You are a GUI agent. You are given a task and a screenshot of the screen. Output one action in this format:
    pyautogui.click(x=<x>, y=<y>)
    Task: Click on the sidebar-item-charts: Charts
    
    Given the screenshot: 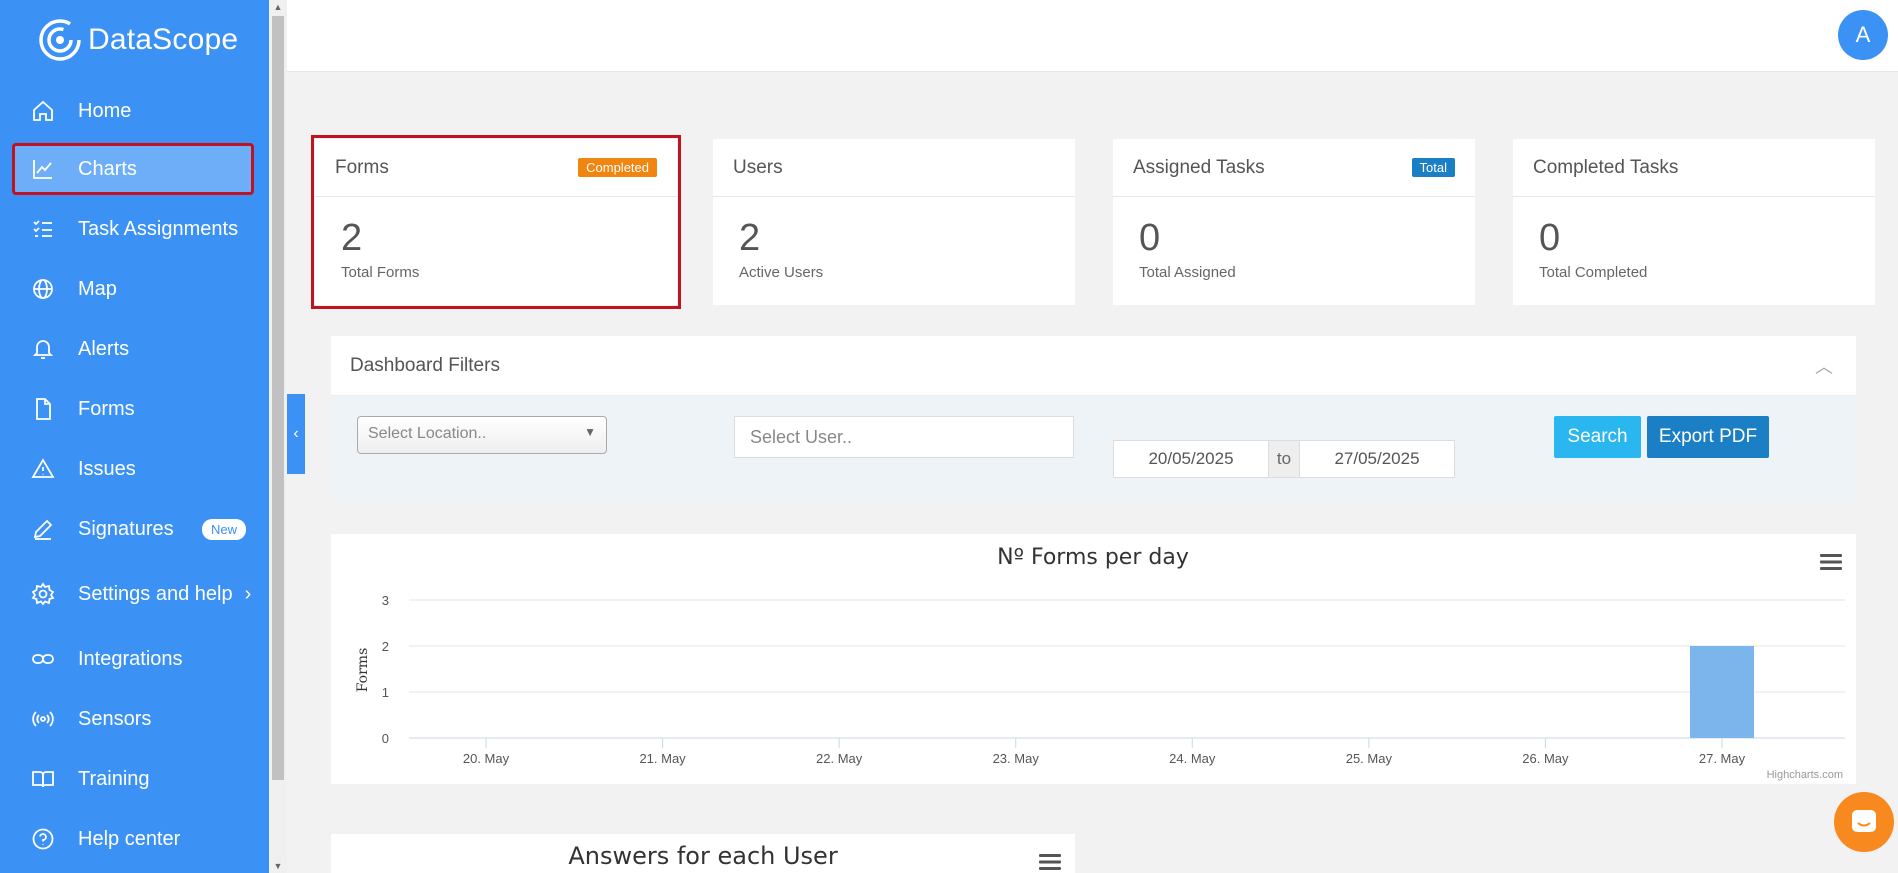 What is the action you would take?
    pyautogui.click(x=133, y=169)
    